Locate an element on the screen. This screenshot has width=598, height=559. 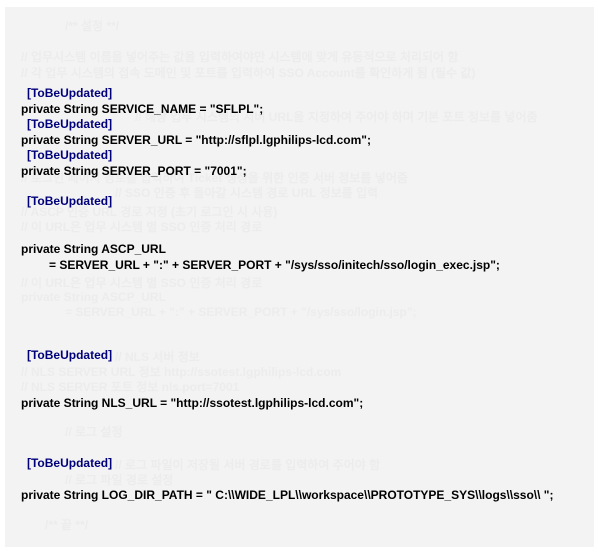
faded-comment-line: // NLS SERVER 포트 정보 nls.port=7001 is located at coordinates (130, 387).